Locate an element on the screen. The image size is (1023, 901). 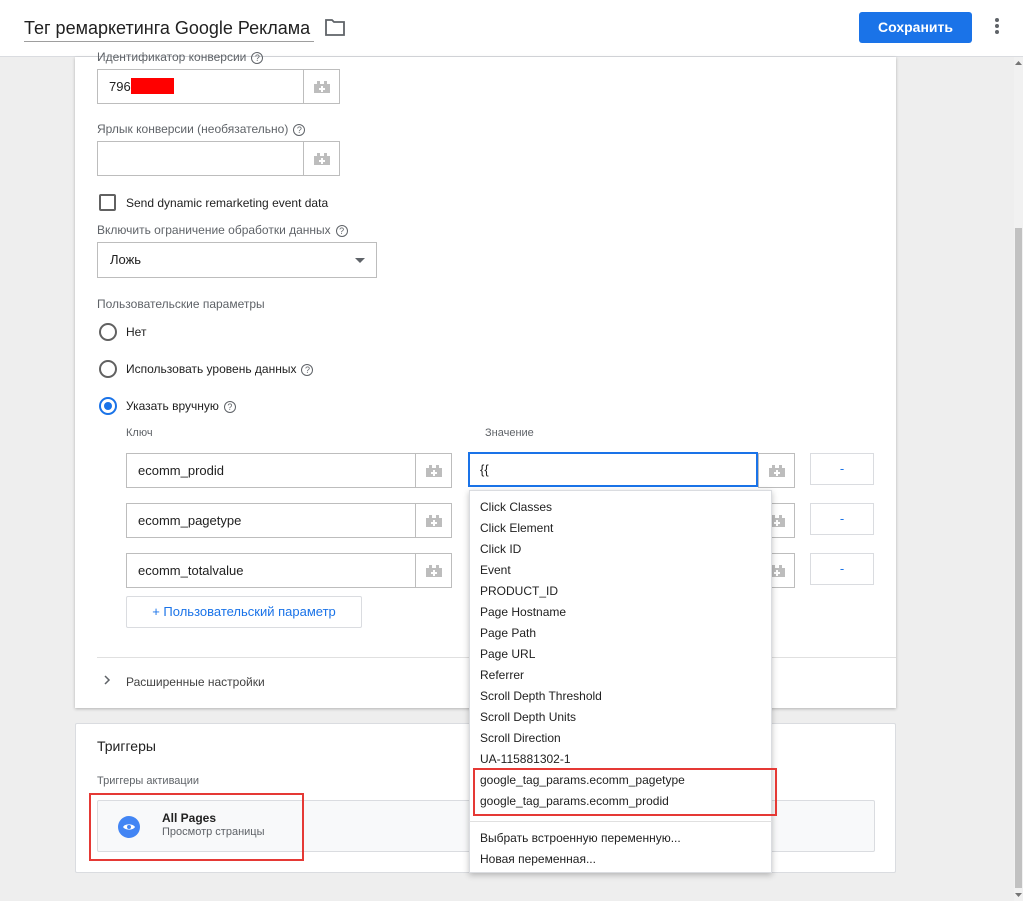
radio-manual is located at coordinates (108, 406).